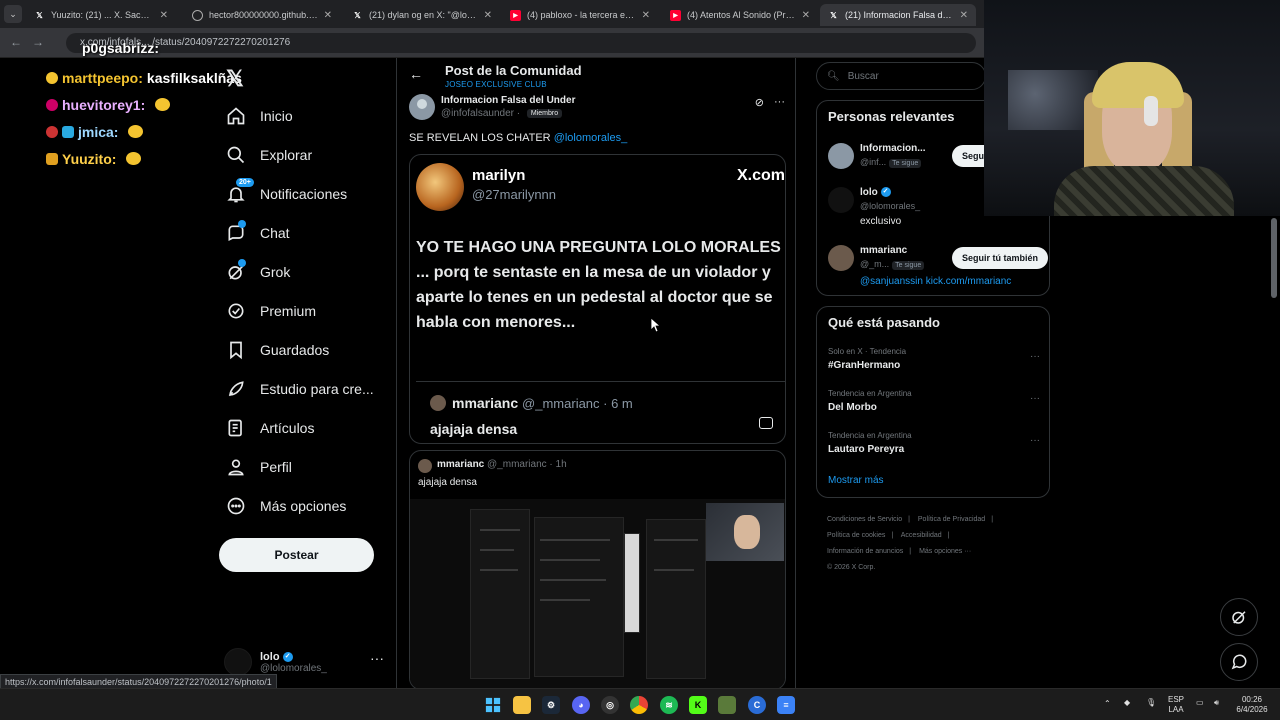 Image resolution: width=1280 pixels, height=720 pixels. Describe the element at coordinates (460, 464) in the screenshot. I see `reply-name: mmarianc` at that location.